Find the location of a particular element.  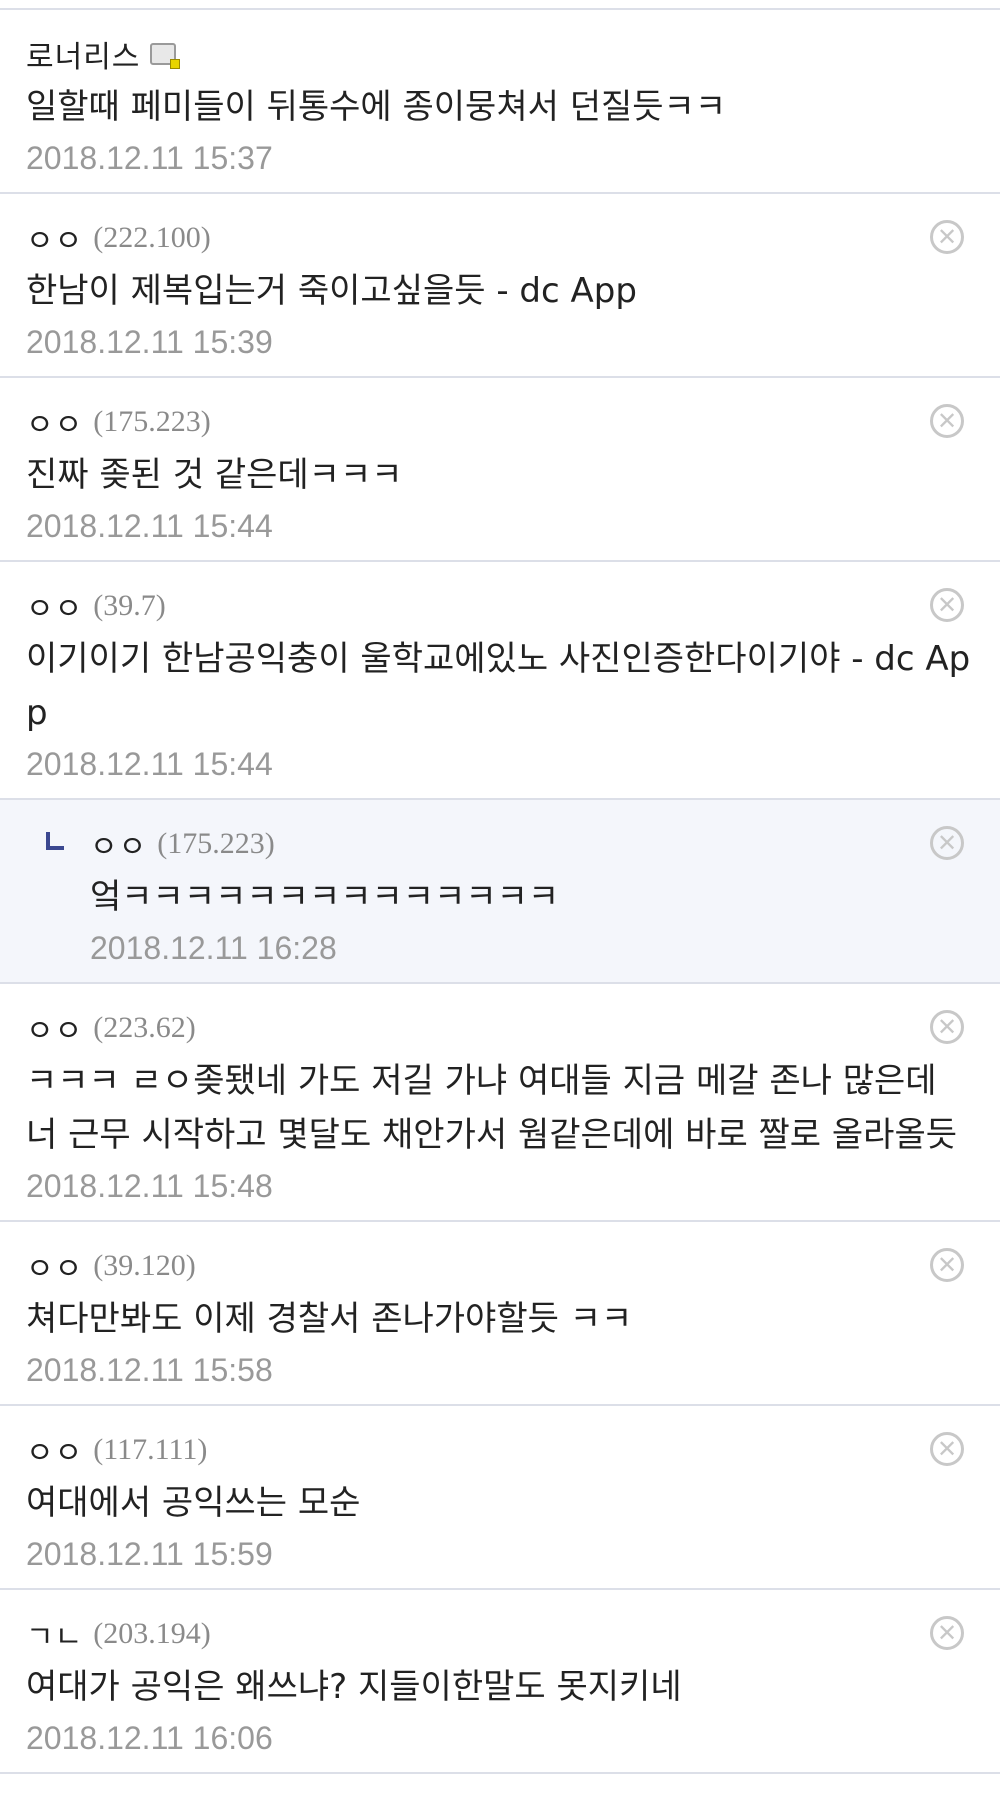

top-divider is located at coordinates (500, 5).